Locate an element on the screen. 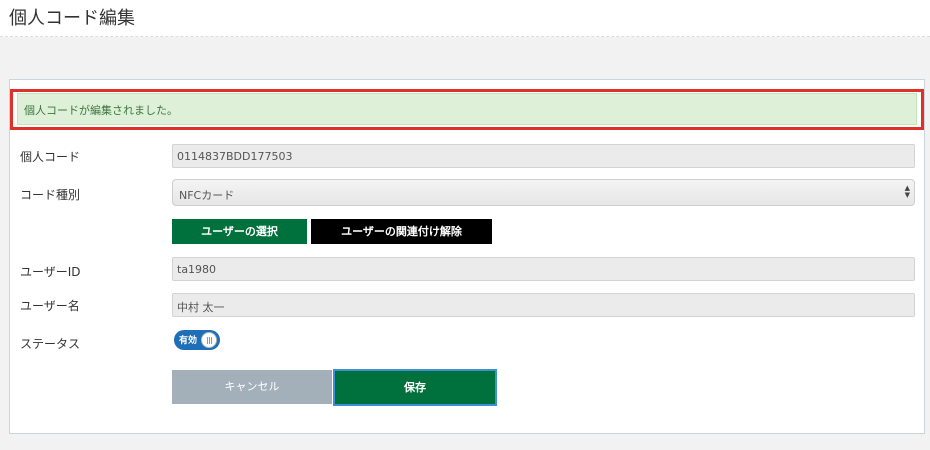  status-label: ステータス is located at coordinates (50, 344).